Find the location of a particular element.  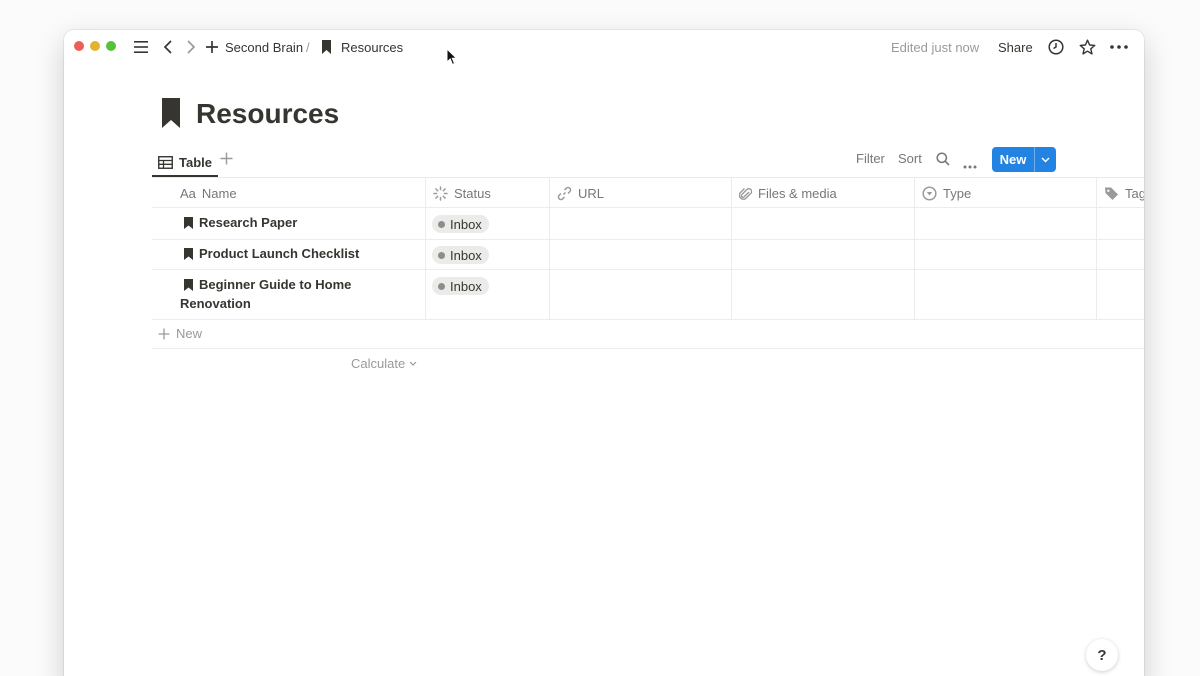

tab-table-label: Table is located at coordinates (195, 162).